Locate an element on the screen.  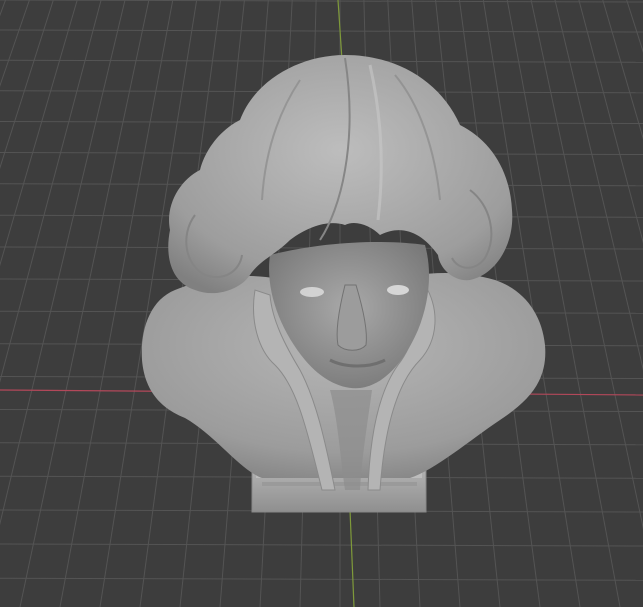
eye-left is located at coordinates (312, 292).